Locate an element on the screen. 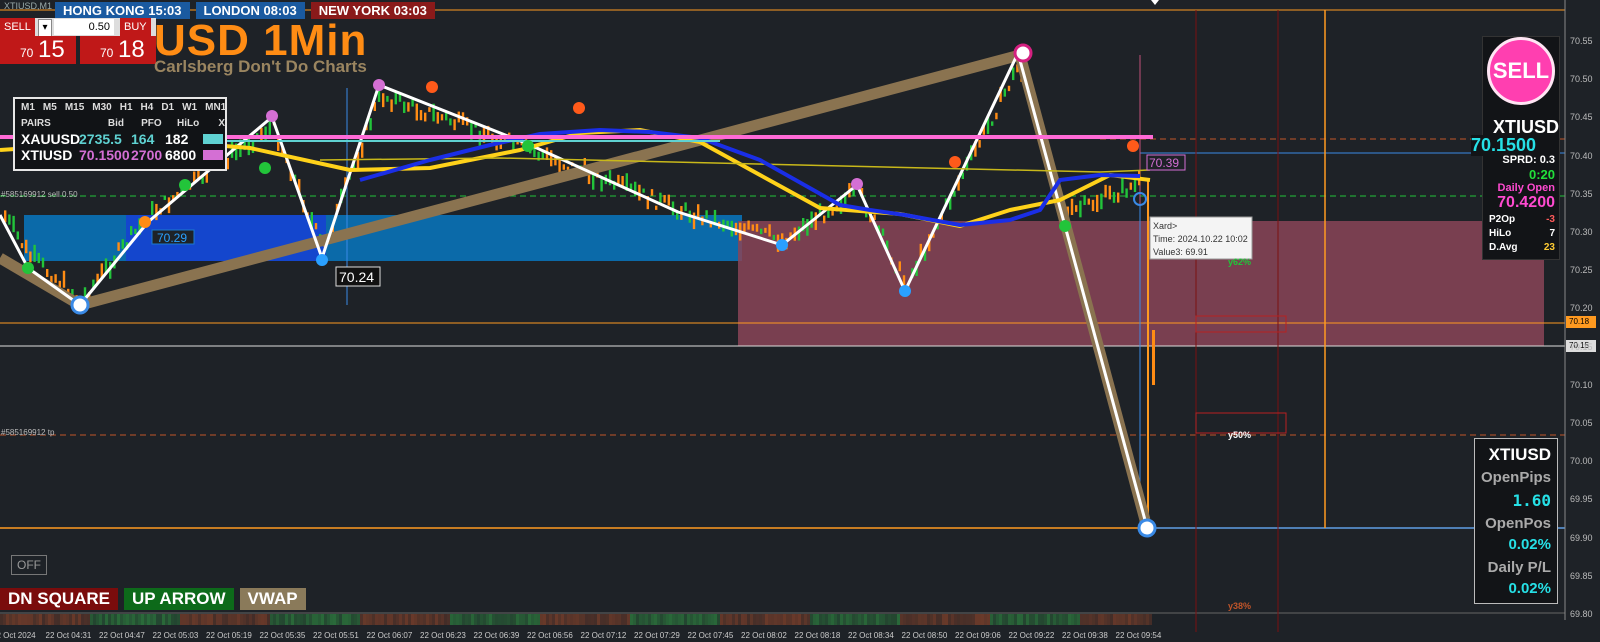 The width and height of the screenshot is (1600, 642). sell-signal-badge: SELL is located at coordinates (1521, 71).